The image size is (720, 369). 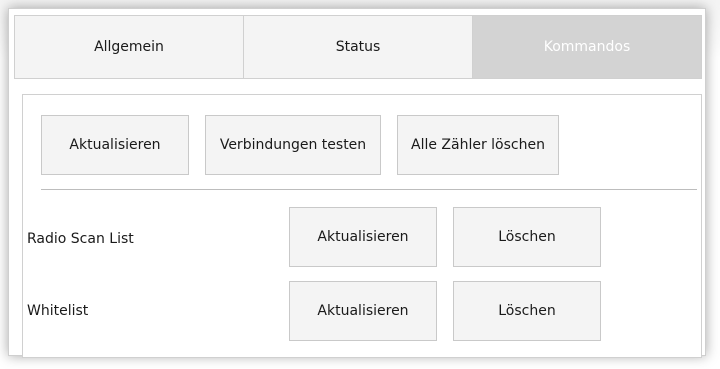 What do you see at coordinates (587, 47) in the screenshot?
I see `tab-kommandos: Kommandos` at bounding box center [587, 47].